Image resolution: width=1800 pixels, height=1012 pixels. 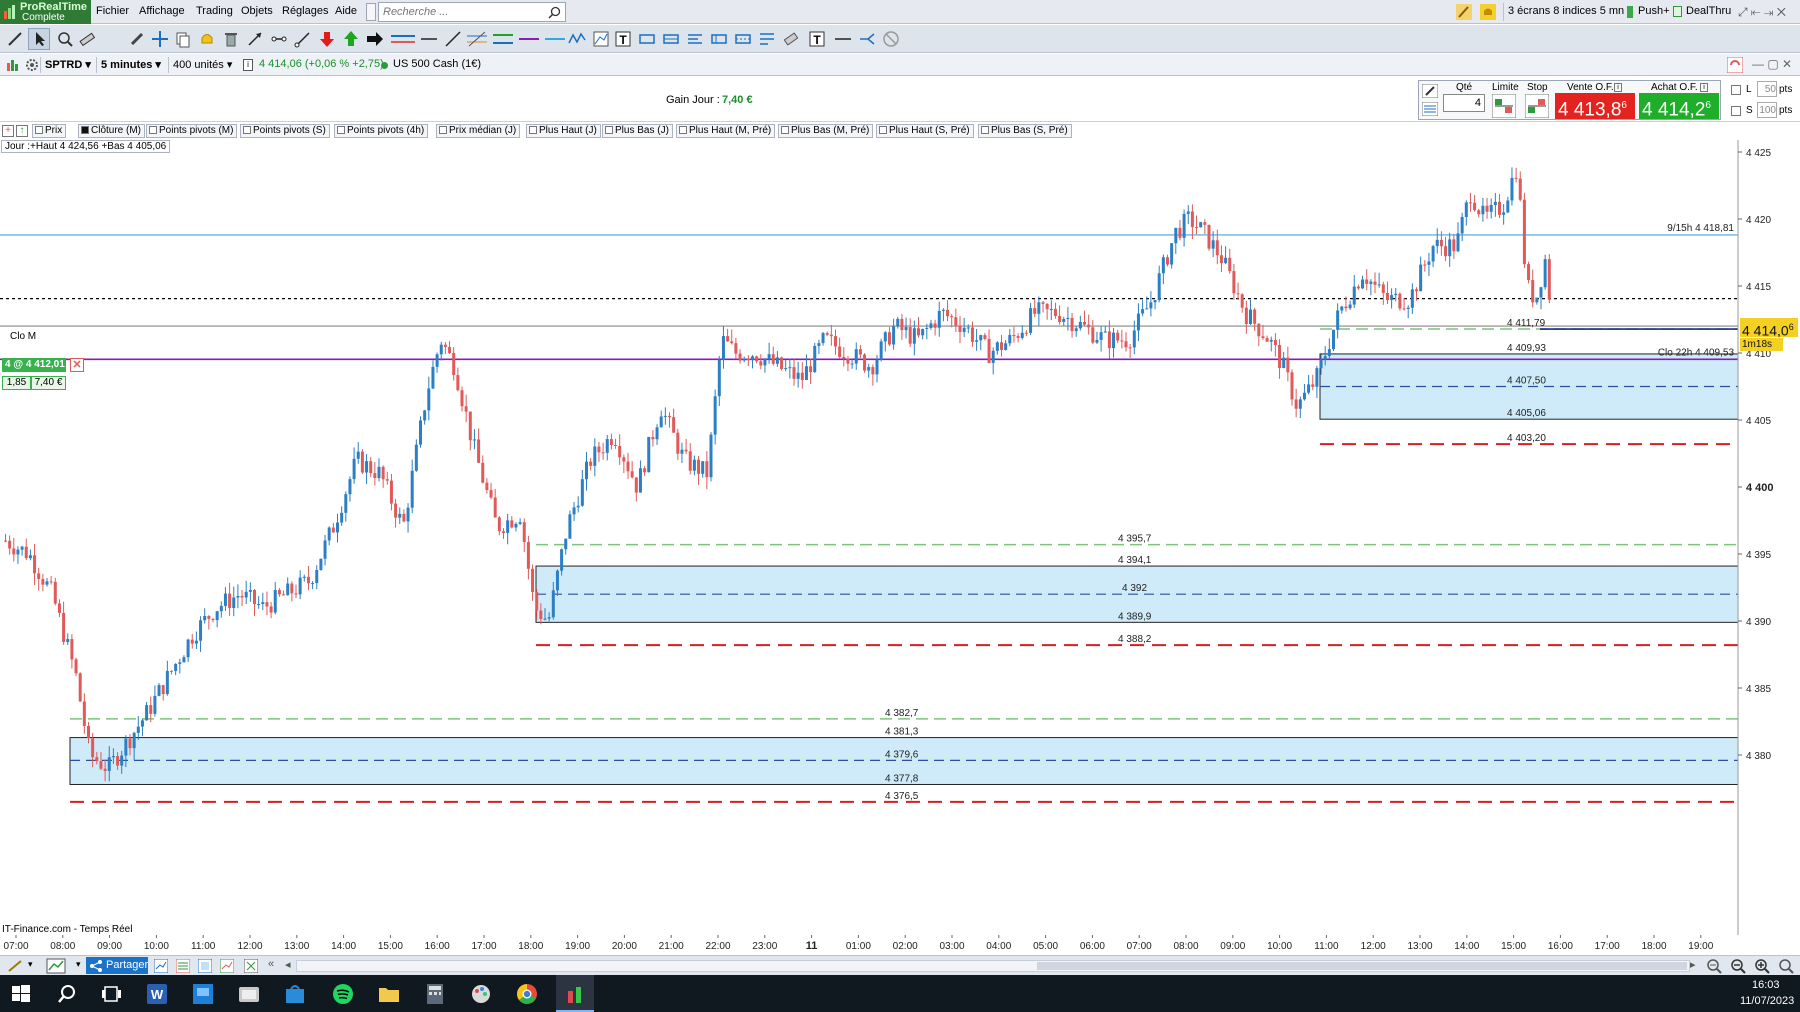 I want to click on chart-settings-icon: ↑, so click(x=22, y=131).